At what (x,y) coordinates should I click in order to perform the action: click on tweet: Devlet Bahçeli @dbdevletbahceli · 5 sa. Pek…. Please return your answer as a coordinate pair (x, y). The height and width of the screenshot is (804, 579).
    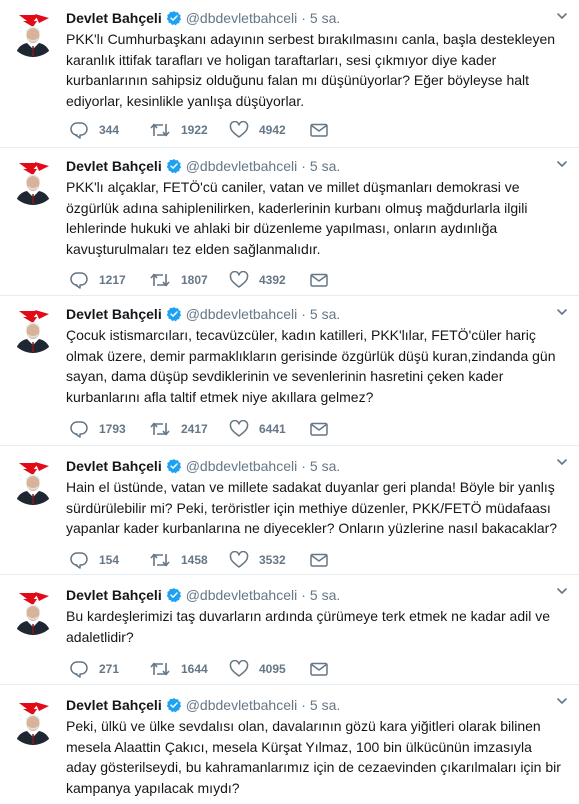
    Looking at the image, I should click on (289, 744).